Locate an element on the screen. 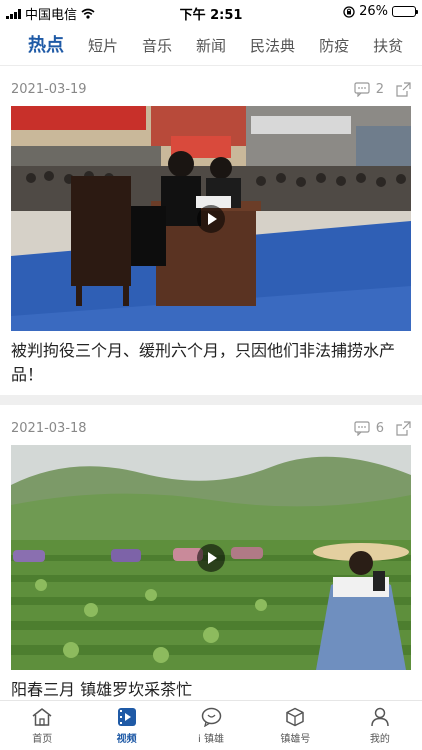 The height and width of the screenshot is (750, 422). battery-percent: 26% is located at coordinates (373, 11).